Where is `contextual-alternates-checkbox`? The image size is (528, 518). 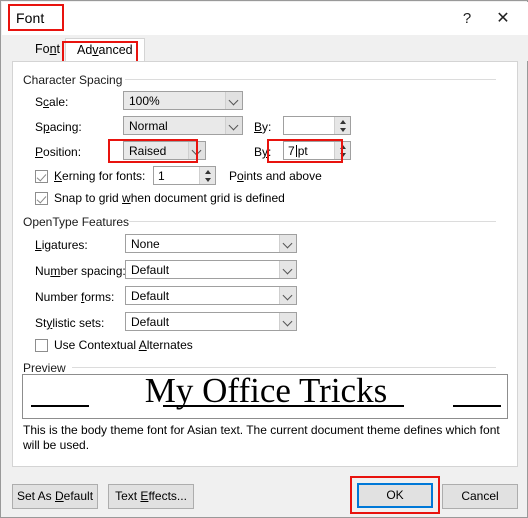
contextual-alternates-checkbox is located at coordinates (41, 345).